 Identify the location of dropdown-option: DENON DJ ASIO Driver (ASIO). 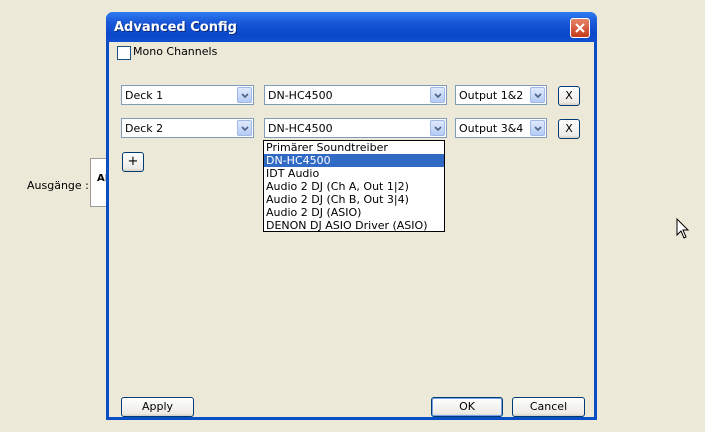
(354, 225).